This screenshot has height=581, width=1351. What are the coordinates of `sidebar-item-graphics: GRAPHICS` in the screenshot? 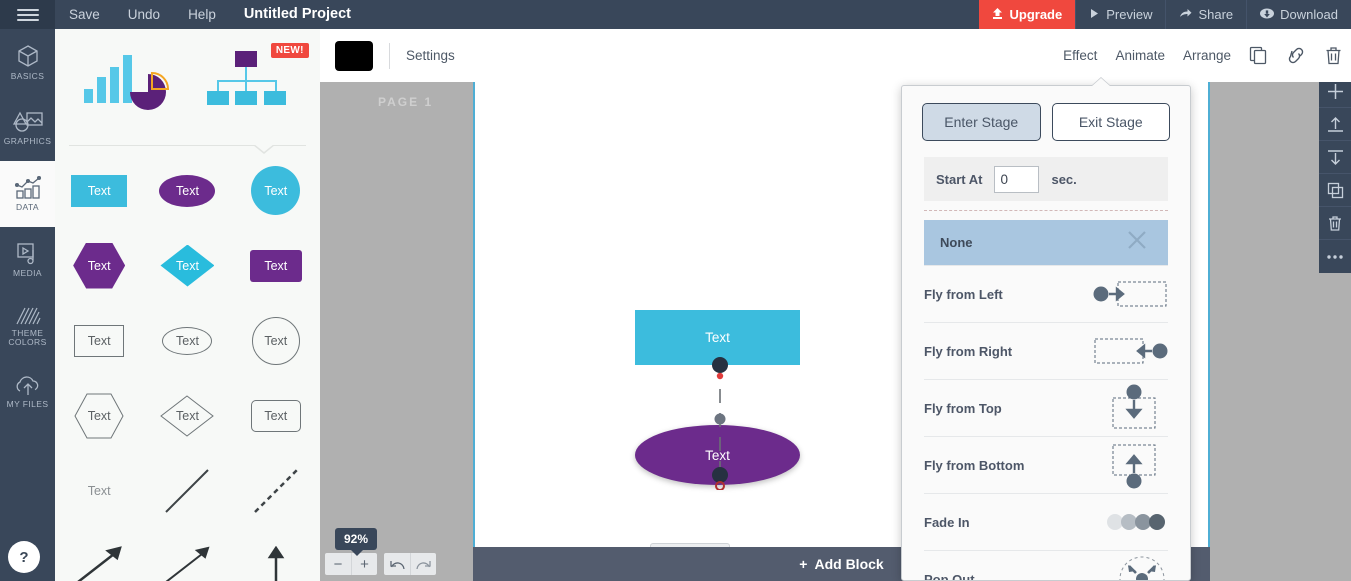 It's located at (27, 128).